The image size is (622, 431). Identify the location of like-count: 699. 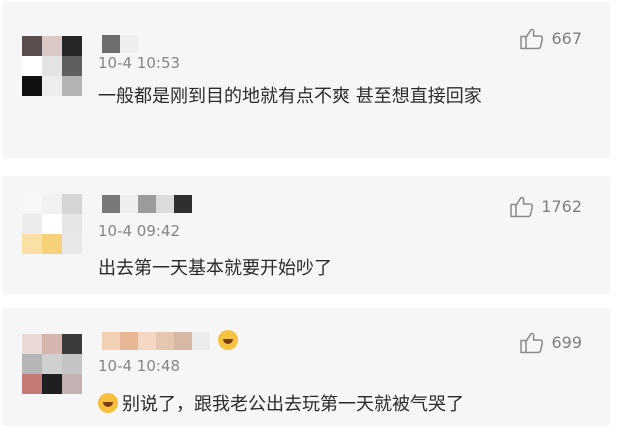
(566, 342).